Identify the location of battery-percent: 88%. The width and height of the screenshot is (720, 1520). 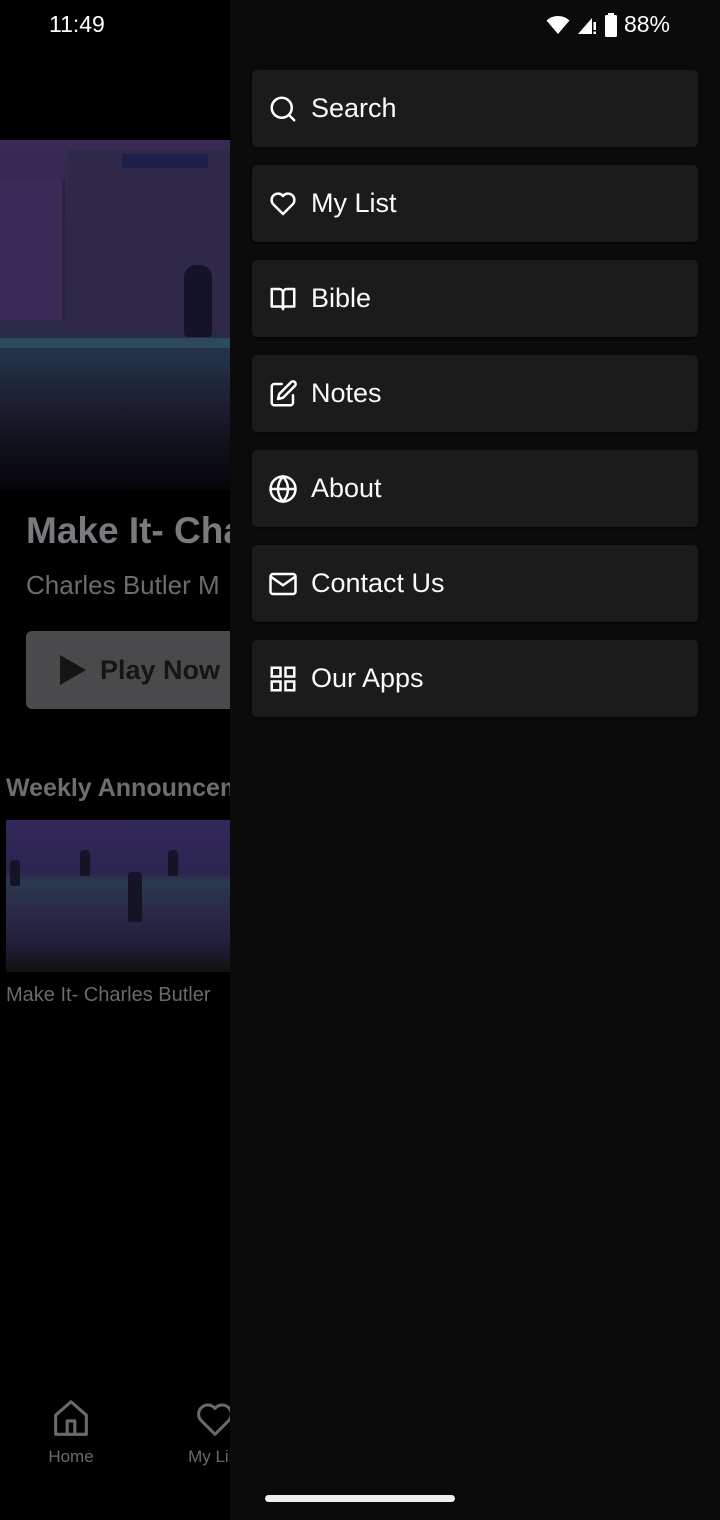
(646, 24).